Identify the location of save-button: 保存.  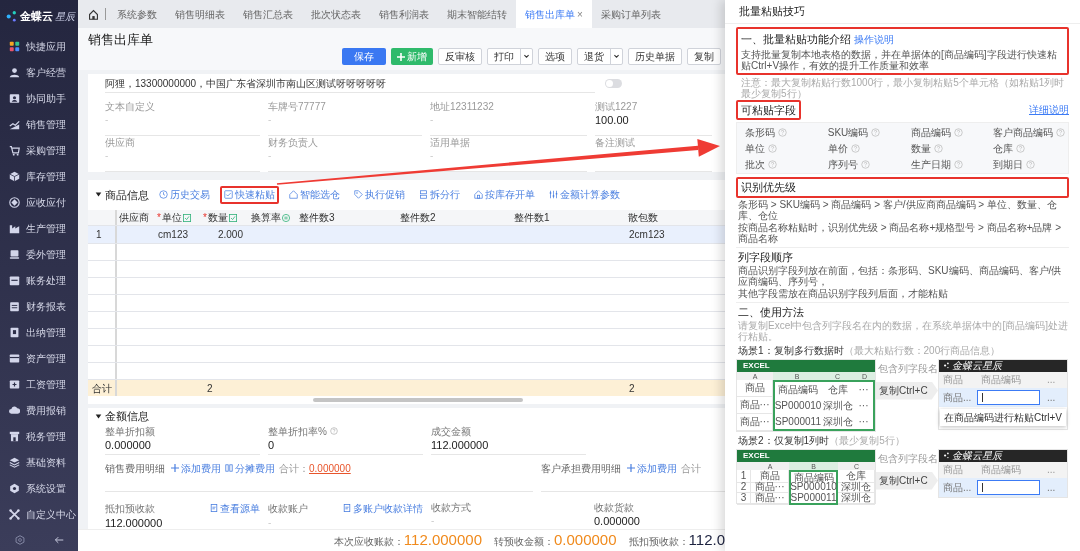
(364, 56).